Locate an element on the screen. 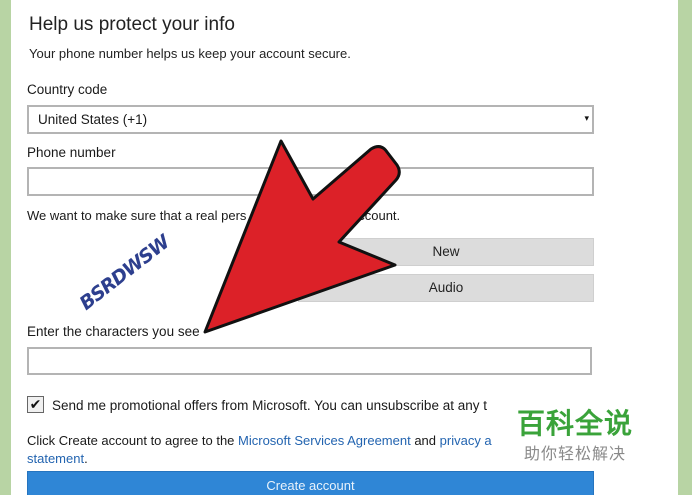  captcha-input-label: Enter the characters you see is located at coordinates (113, 331).